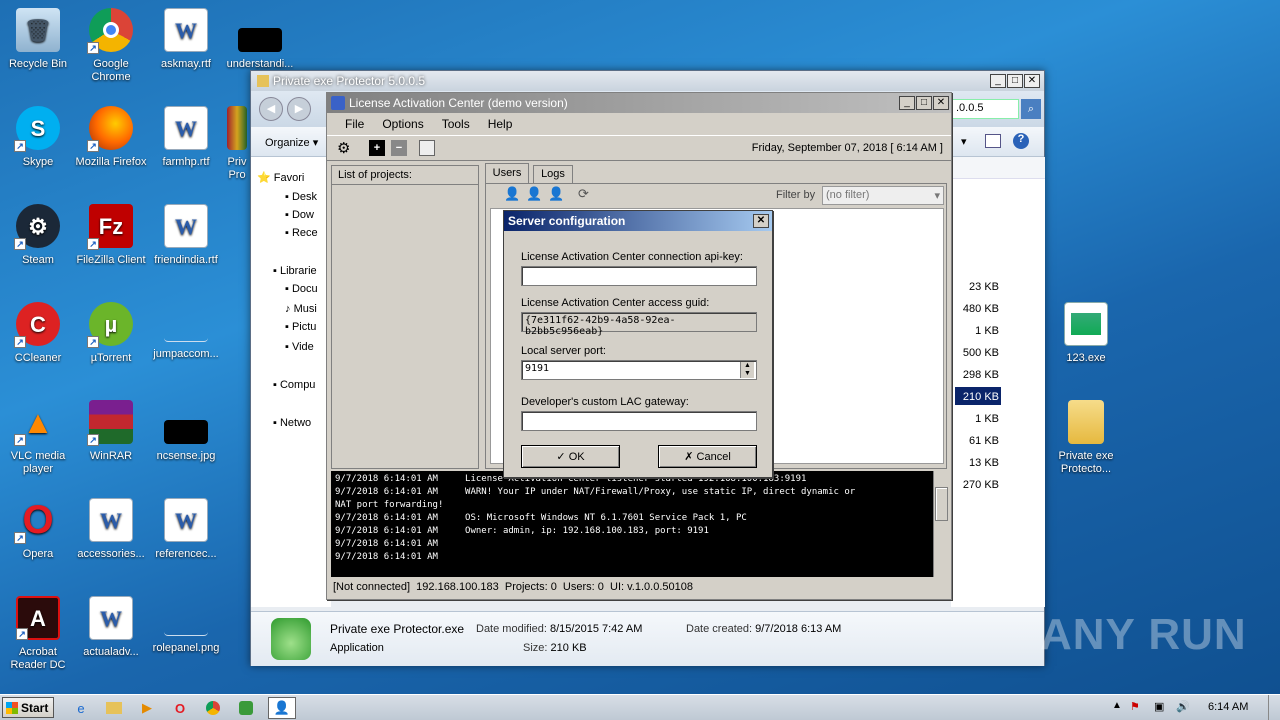 The width and height of the screenshot is (1280, 720). Describe the element at coordinates (111, 46) in the screenshot. I see `desktop-icon-chrome: ↗ Google Chrome` at that location.